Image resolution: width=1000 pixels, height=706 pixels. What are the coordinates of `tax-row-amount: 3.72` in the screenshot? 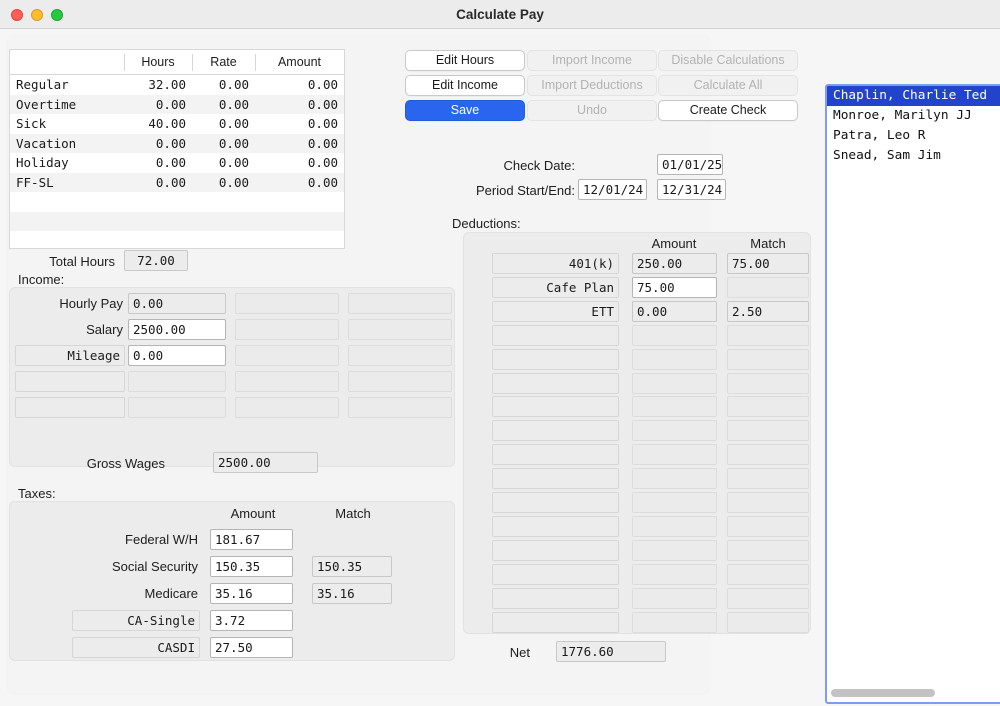 It's located at (251, 620).